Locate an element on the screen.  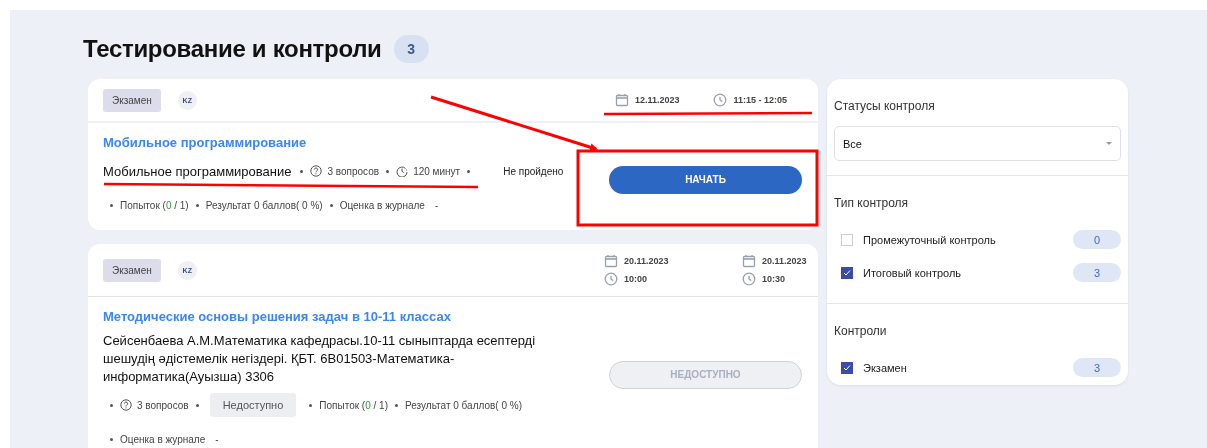
status-text: Не пройдено is located at coordinates (533, 171).